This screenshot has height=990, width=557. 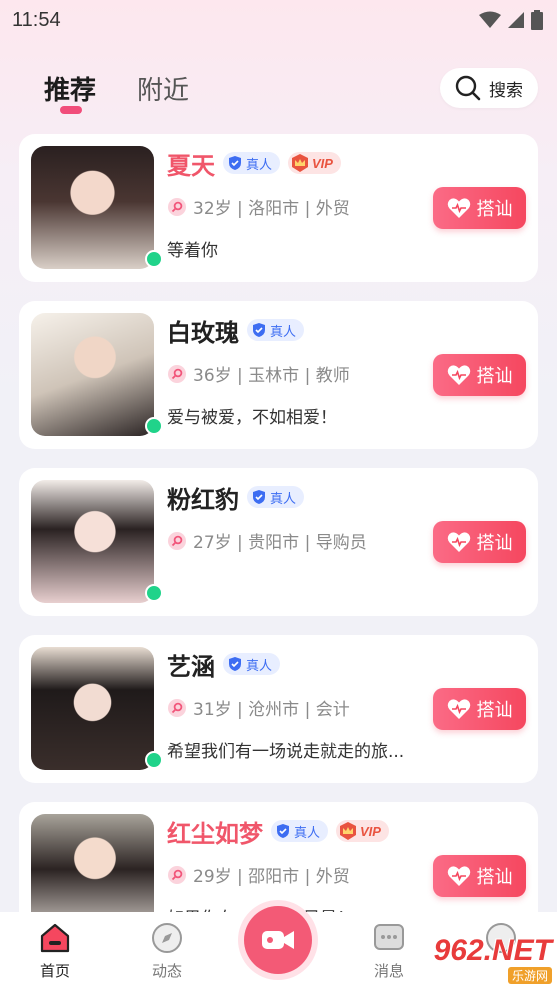 I want to click on user-info: 36岁 | 玉林市 | 教师, so click(x=271, y=376).